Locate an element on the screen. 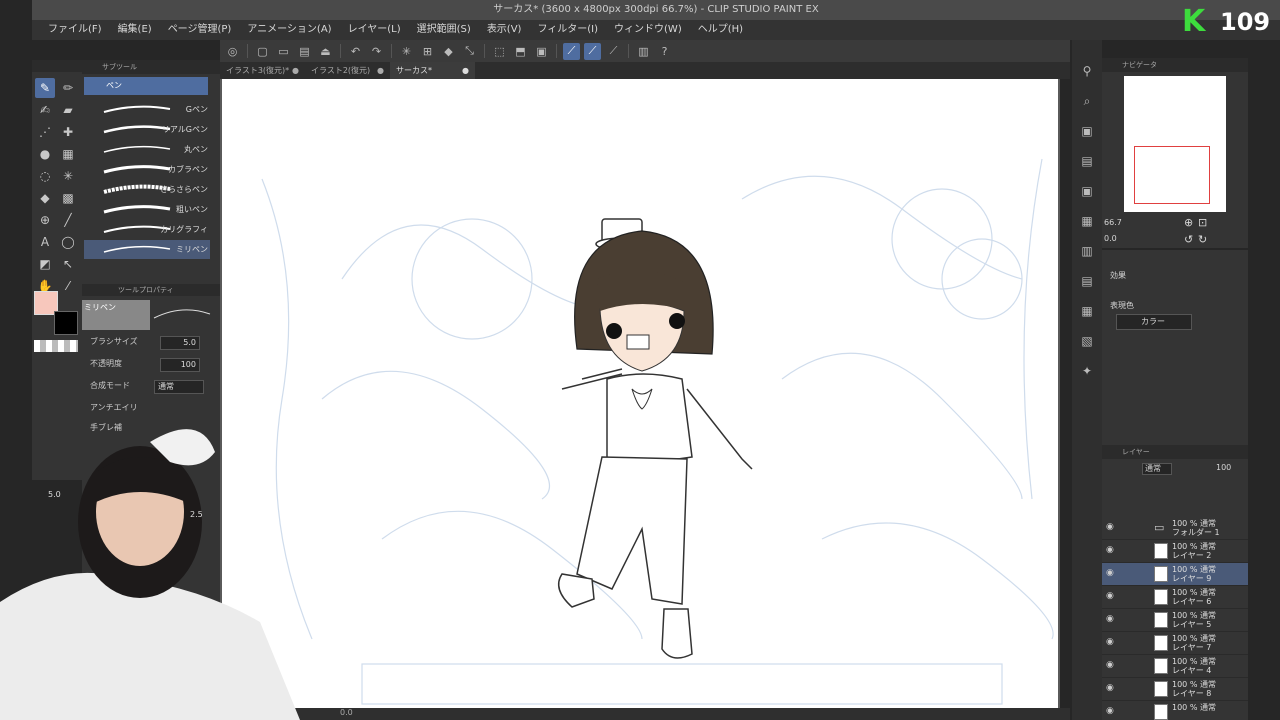 The image size is (1280, 720). subtool-group-pen: ペン is located at coordinates (146, 86).